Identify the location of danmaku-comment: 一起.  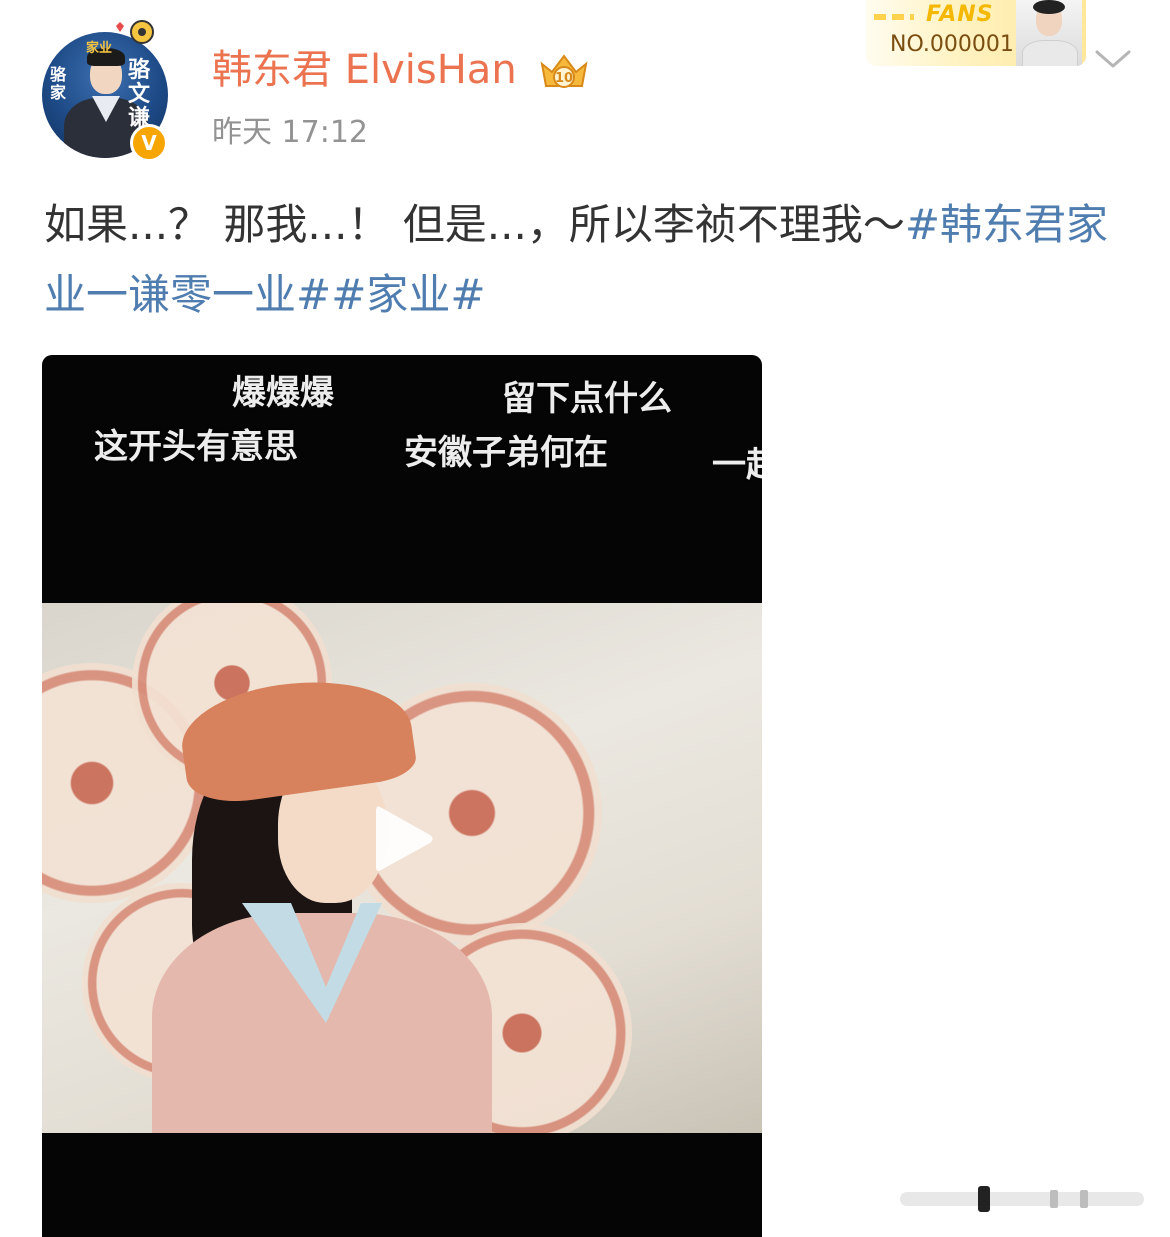
(737, 465).